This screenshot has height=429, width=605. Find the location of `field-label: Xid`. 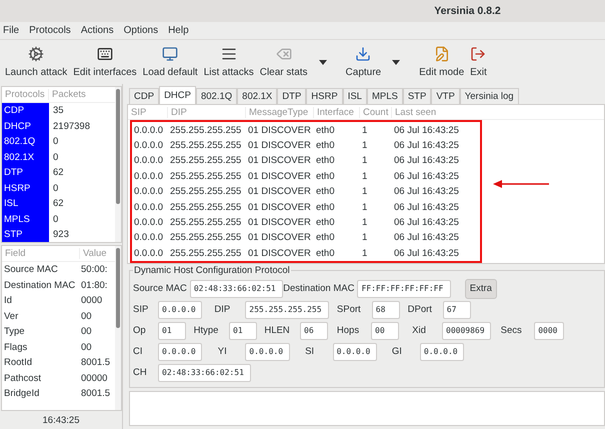

field-label: Xid is located at coordinates (419, 330).